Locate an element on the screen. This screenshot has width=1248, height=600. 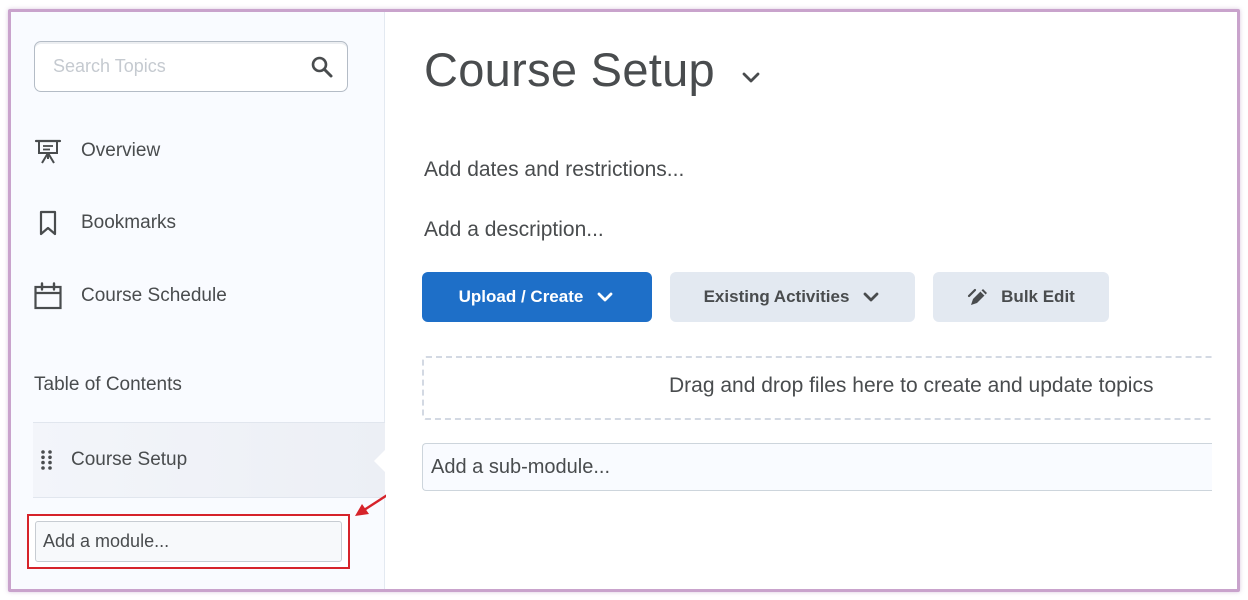
add-submodule-input is located at coordinates (817, 467).